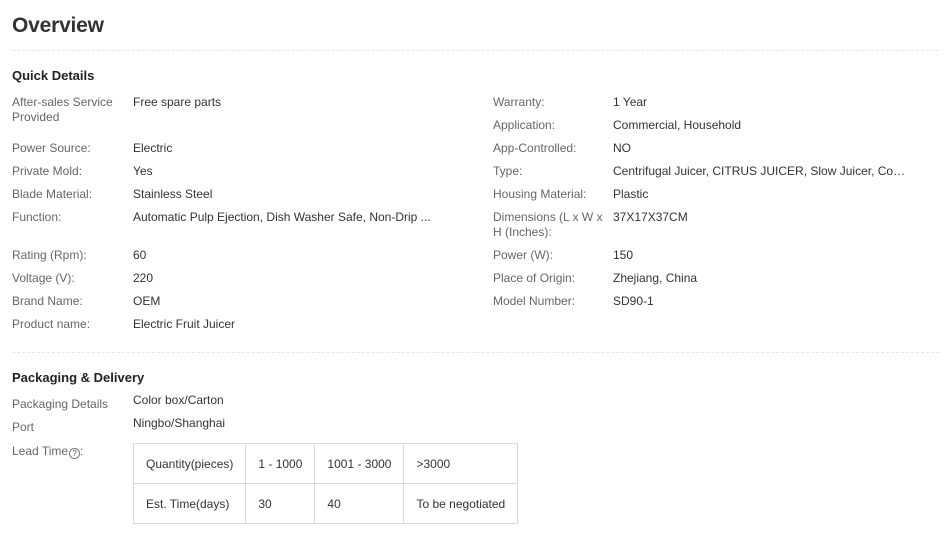 The image size is (951, 540). Describe the element at coordinates (623, 255) in the screenshot. I see `power-w-value: 150` at that location.